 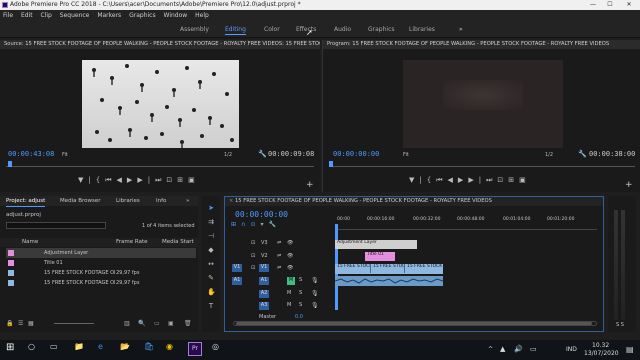 What do you see at coordinates (171, 180) in the screenshot?
I see `insert-icon: ⊡` at bounding box center [171, 180].